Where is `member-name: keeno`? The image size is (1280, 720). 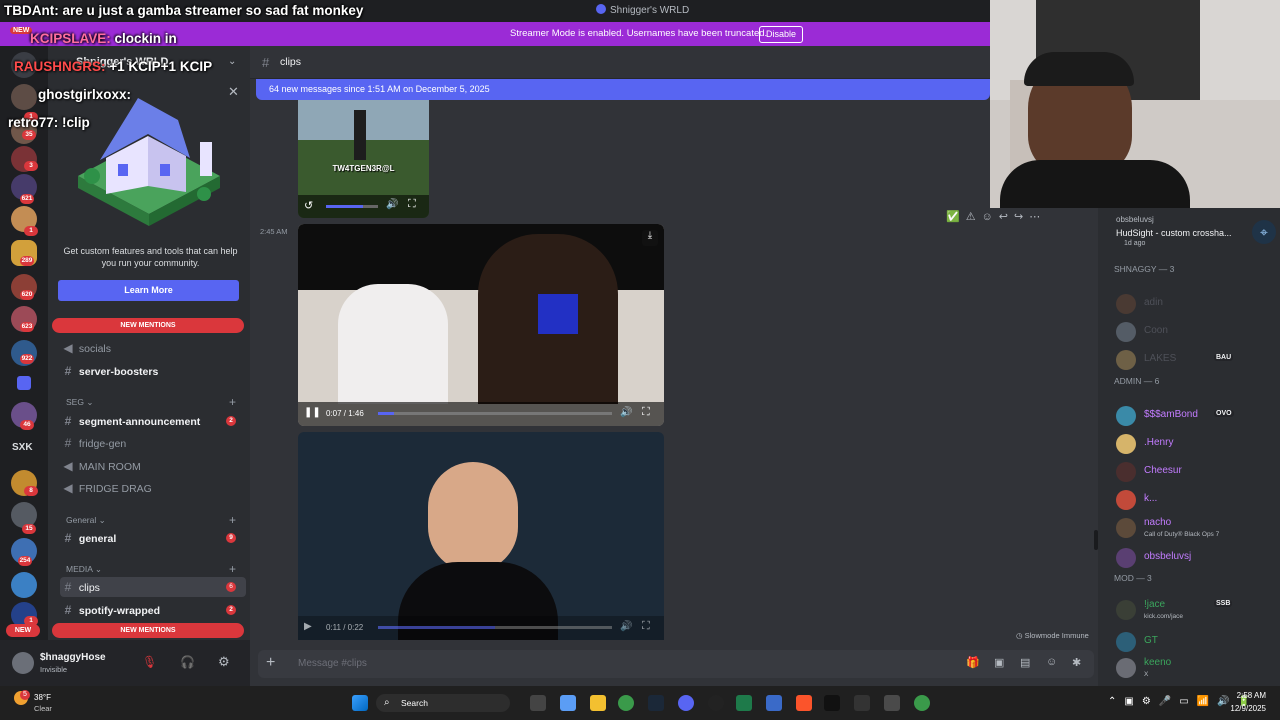
member-name: keeno is located at coordinates (1158, 662).